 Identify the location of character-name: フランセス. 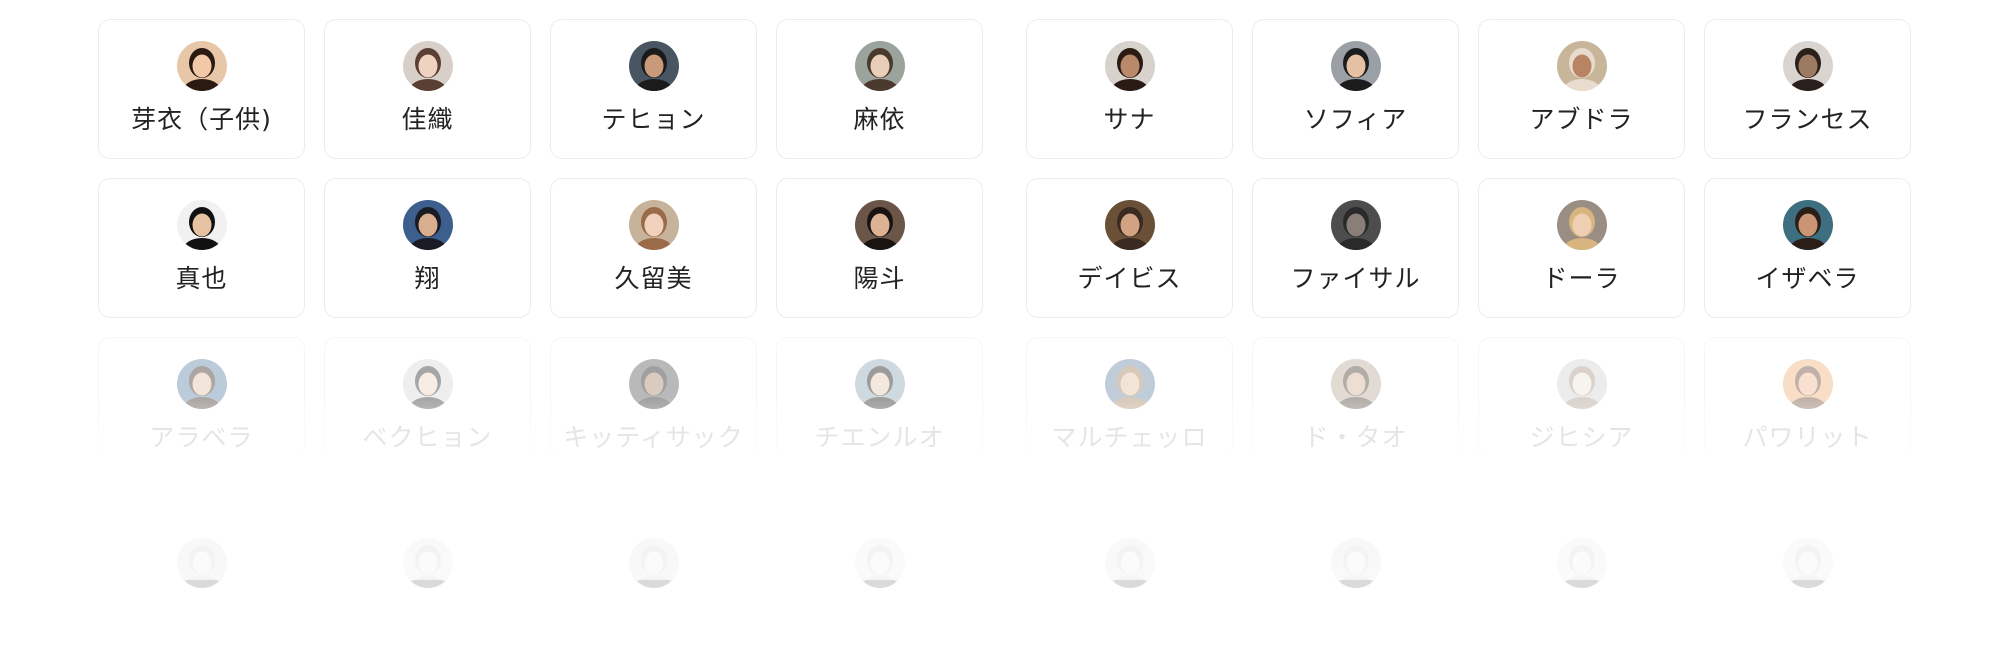
(1807, 119).